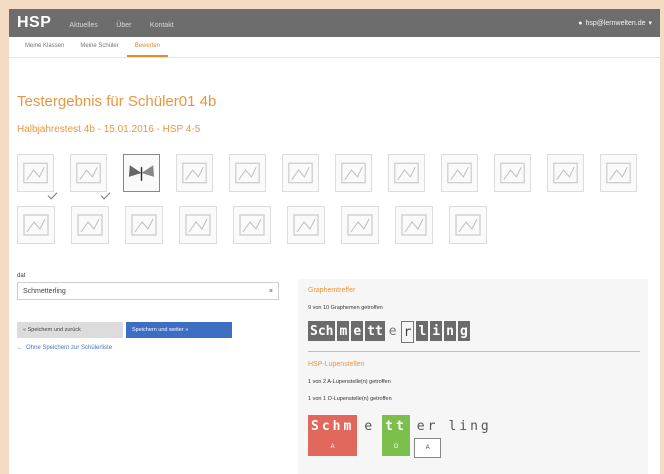 This screenshot has width=664, height=474. Describe the element at coordinates (123, 25) in the screenshot. I see `nav-link-ueber: Über` at that location.